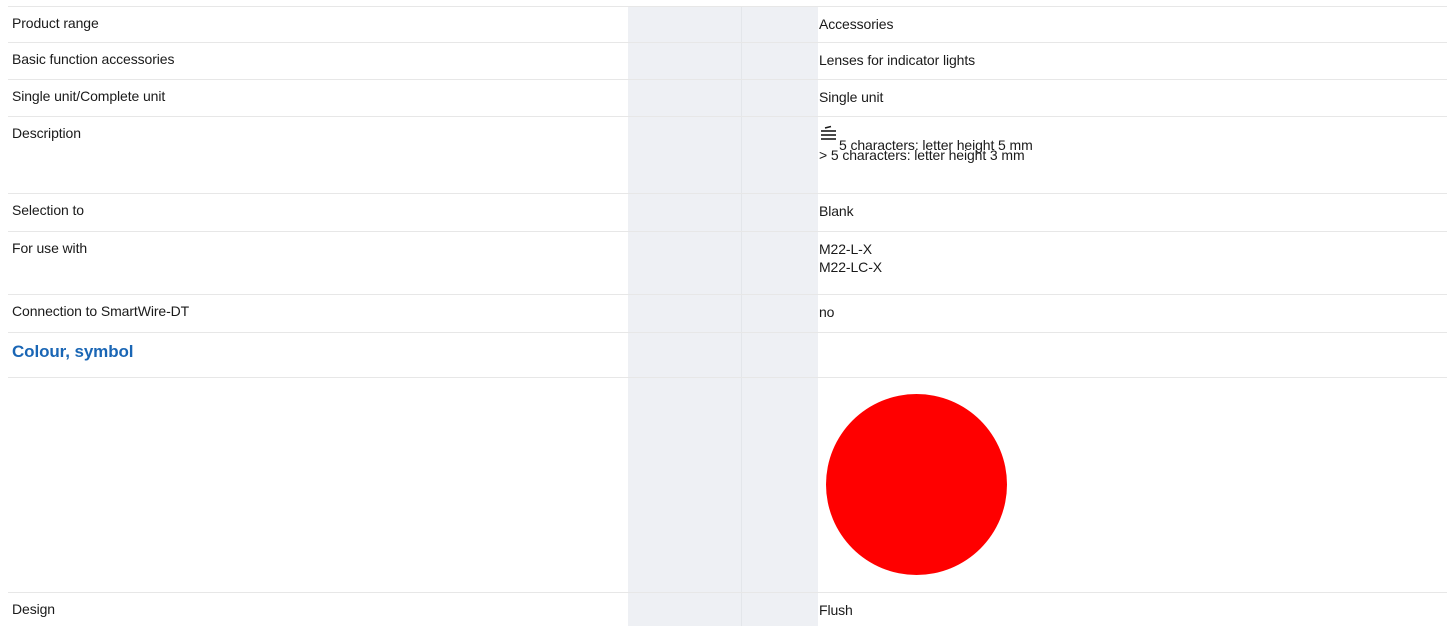  Describe the element at coordinates (727, 212) in the screenshot. I see `spec-row-selection-to: Selection to Blank` at that location.